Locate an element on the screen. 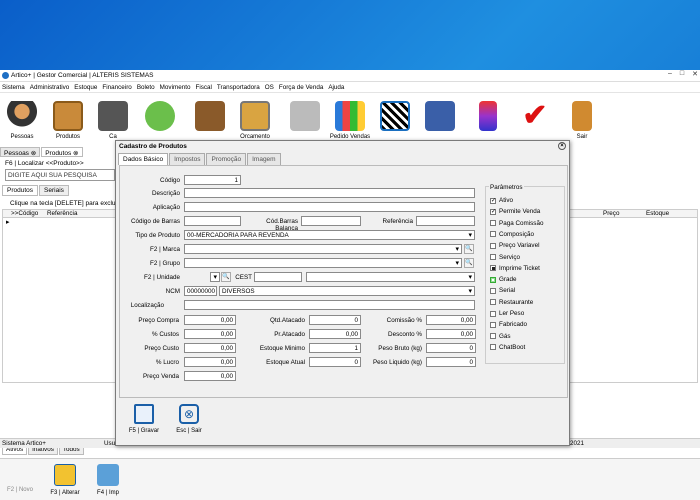  menu-os: OS is located at coordinates (269, 87).